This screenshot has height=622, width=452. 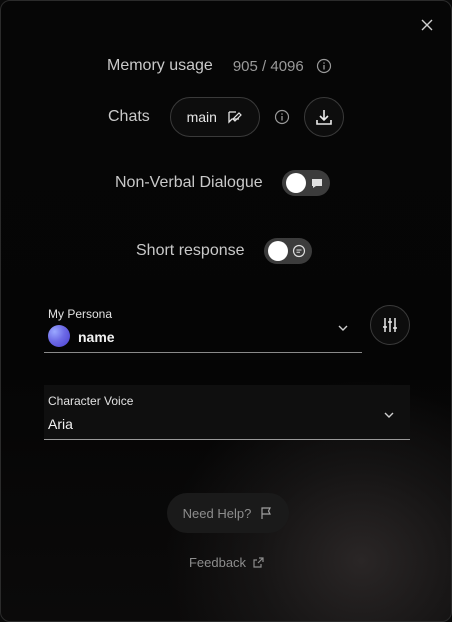 What do you see at coordinates (227, 412) in the screenshot?
I see `character-voice-select: Character Voice Aria` at bounding box center [227, 412].